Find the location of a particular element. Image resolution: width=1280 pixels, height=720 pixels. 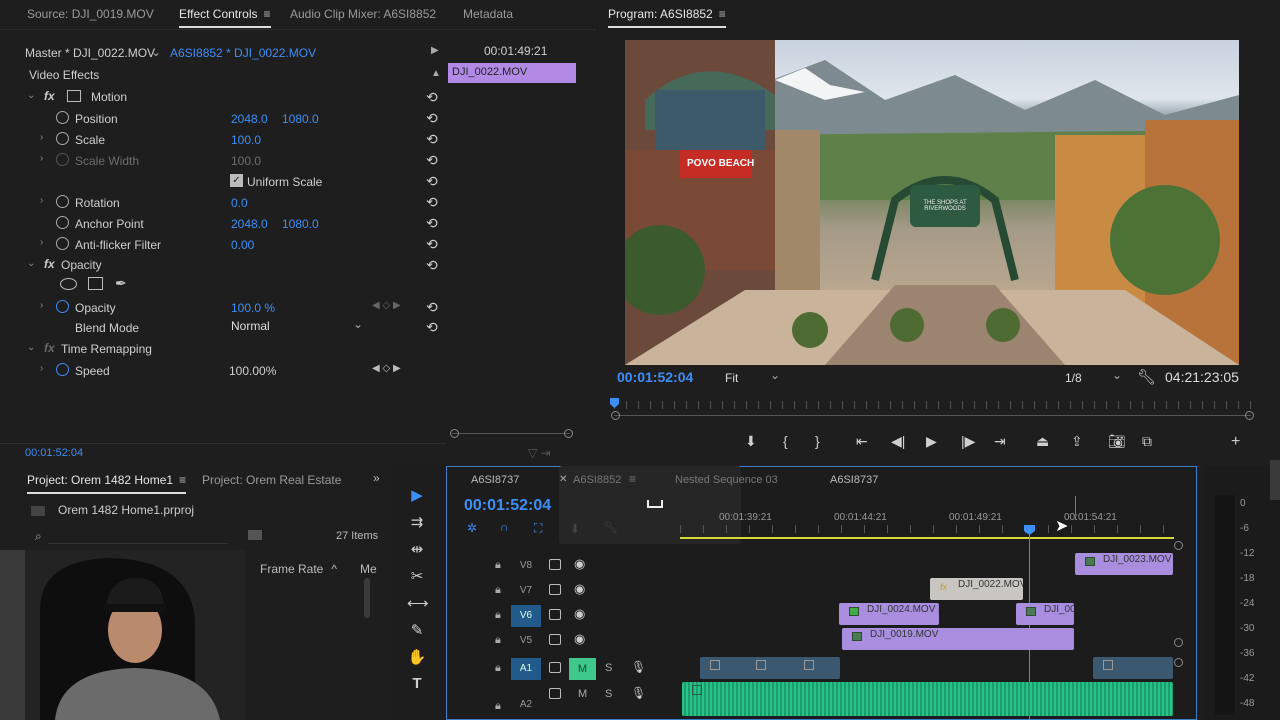

right-edge-scrollbar is located at coordinates (1275, 480).